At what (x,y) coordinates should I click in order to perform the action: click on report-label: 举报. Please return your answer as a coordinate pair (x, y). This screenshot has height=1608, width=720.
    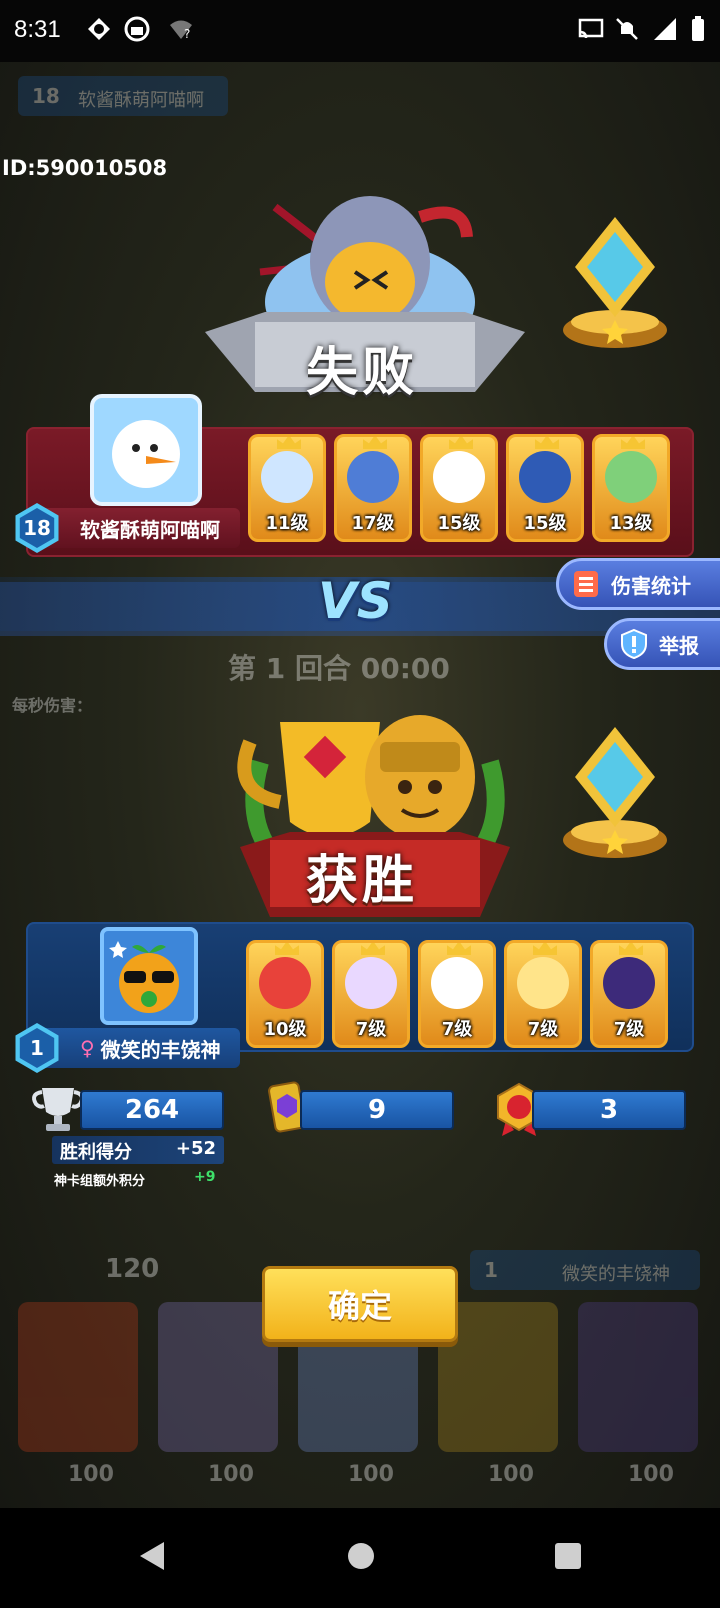
    Looking at the image, I should click on (679, 645).